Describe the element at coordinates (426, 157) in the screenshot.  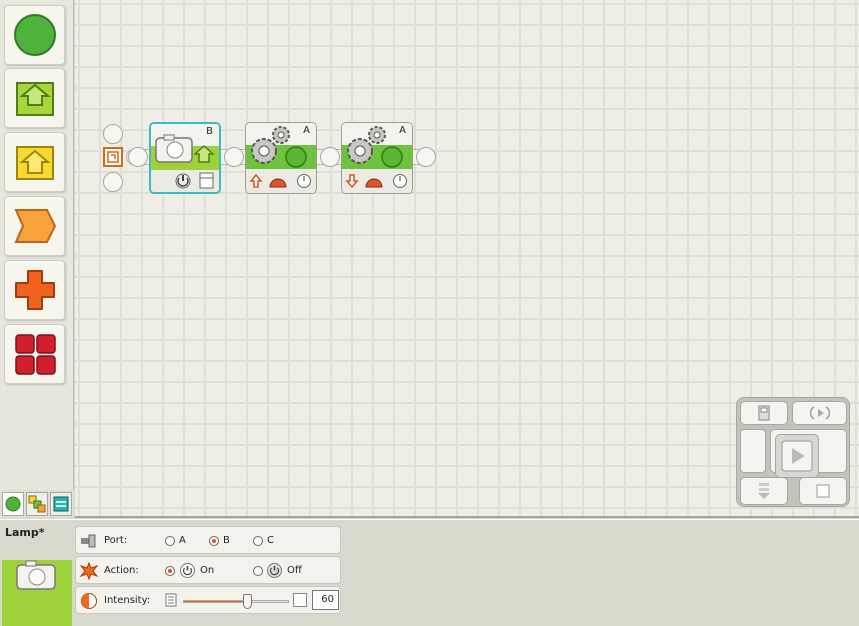
I see `beam-end-connector` at that location.